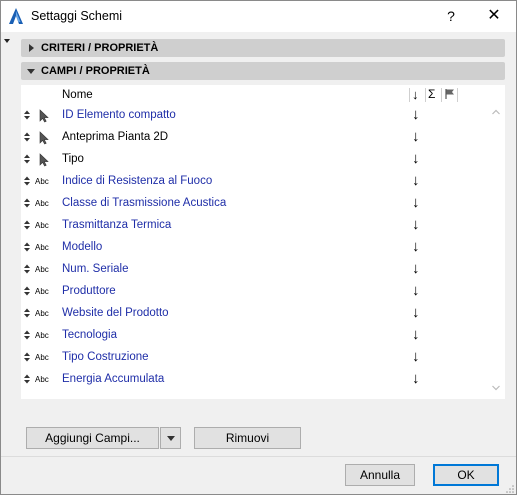  I want to click on table-row: Abc Modello ↓, so click(253, 248).